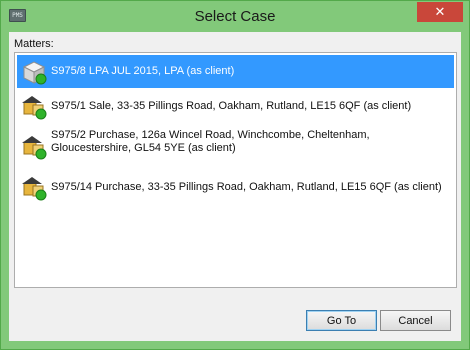 The width and height of the screenshot is (470, 350). What do you see at coordinates (34, 107) in the screenshot?
I see `house-sale-icon` at bounding box center [34, 107].